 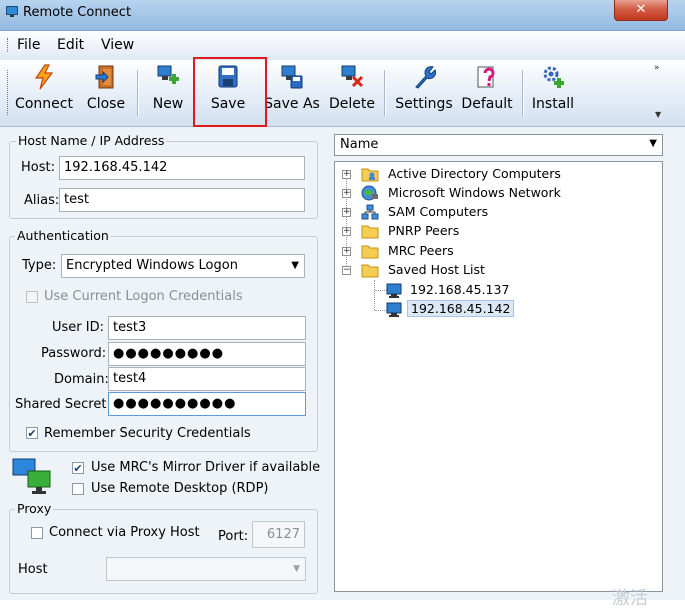 What do you see at coordinates (32, 297) in the screenshot?
I see `use-current-credentials-checkbox` at bounding box center [32, 297].